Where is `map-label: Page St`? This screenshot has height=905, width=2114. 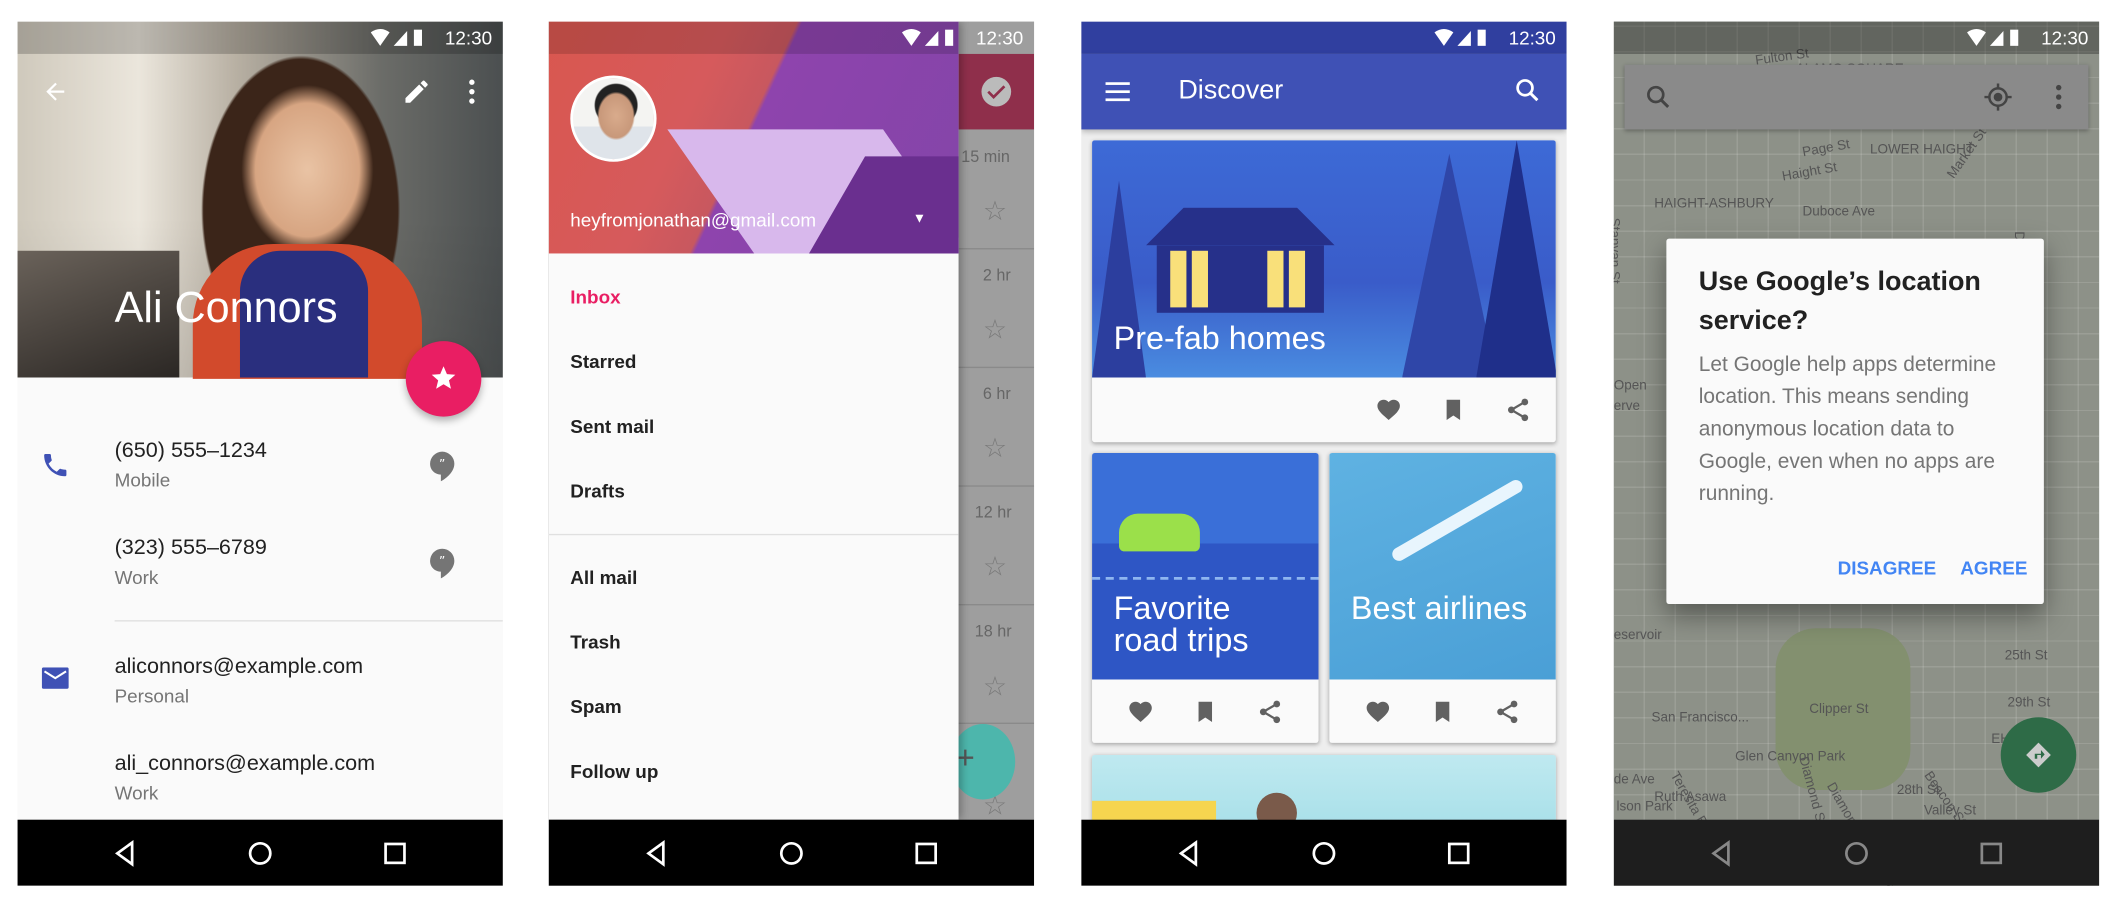 map-label: Page St is located at coordinates (1826, 149).